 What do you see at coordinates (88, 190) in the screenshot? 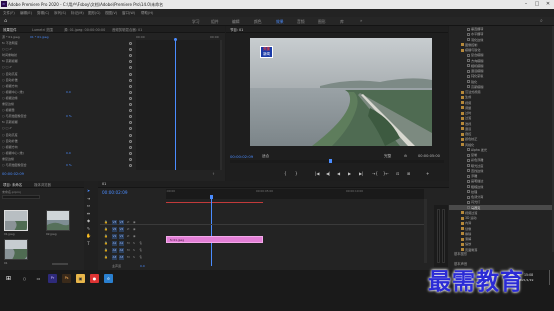
I see `selection-tool-icon: ➤` at bounding box center [88, 190].